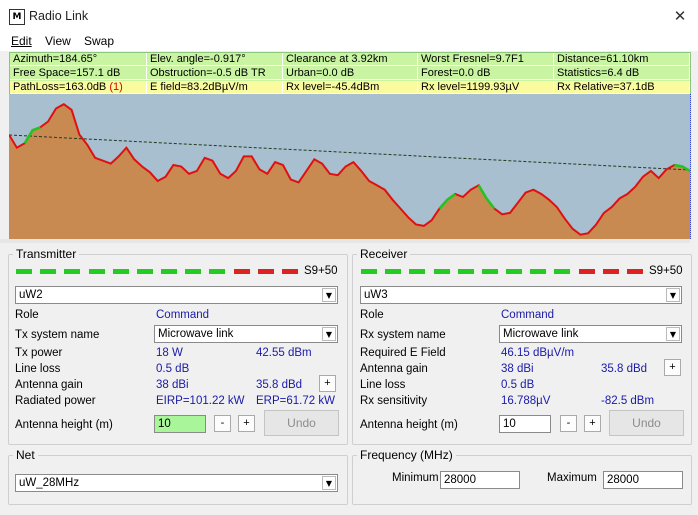 Image resolution: width=698 pixels, height=515 pixels. What do you see at coordinates (528, 315) in the screenshot?
I see `rx-role-value: Command` at bounding box center [528, 315].